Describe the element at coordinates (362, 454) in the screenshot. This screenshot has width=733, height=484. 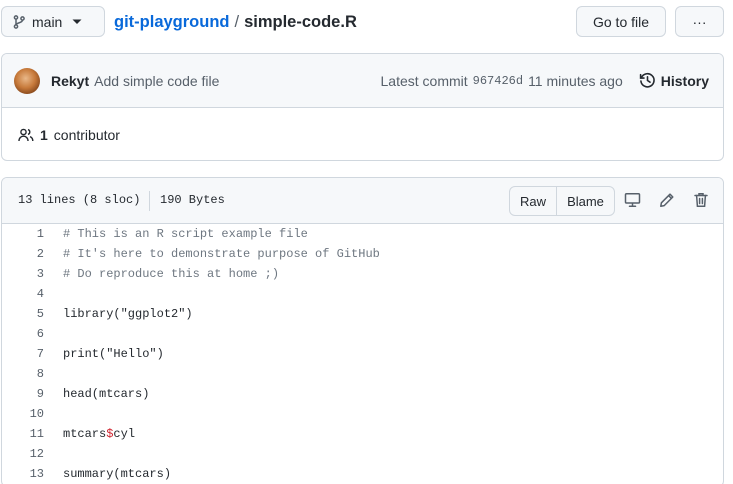
I see `code-line: 12` at that location.